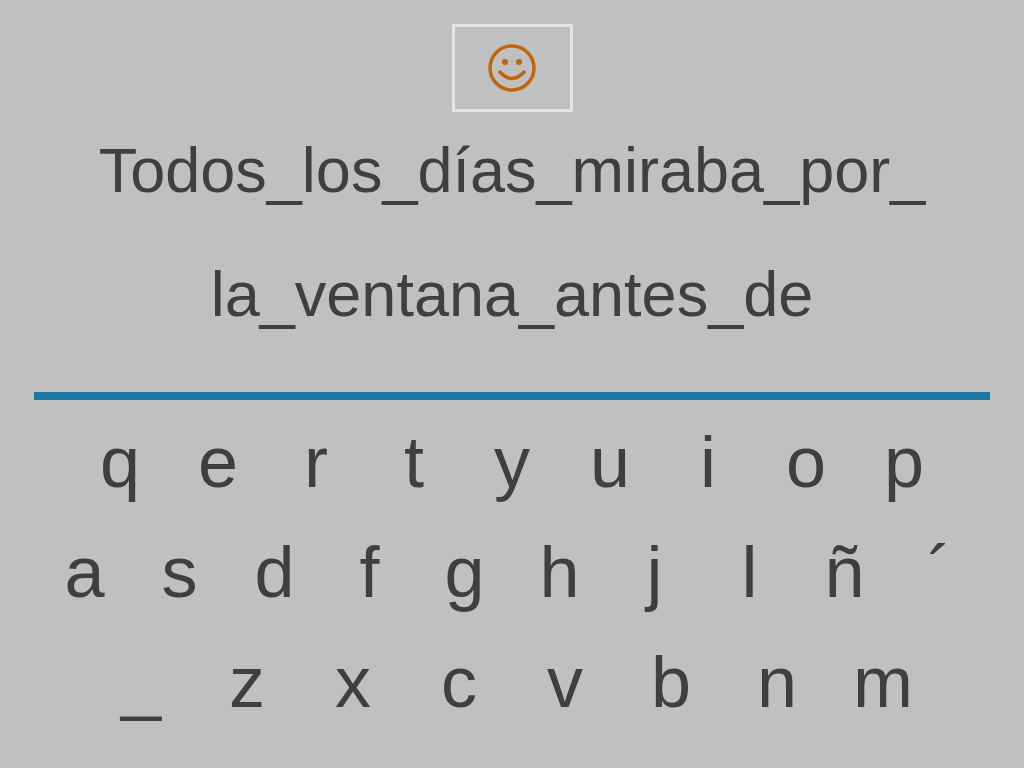 This screenshot has height=768, width=1024. Describe the element at coordinates (120, 462) in the screenshot. I see `letter-key: q` at that location.